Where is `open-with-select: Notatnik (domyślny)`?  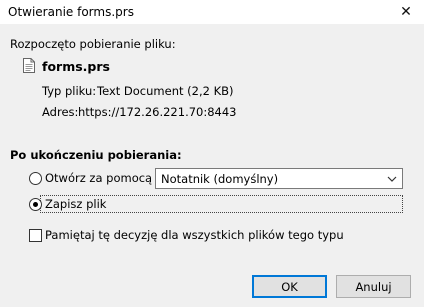
open-with-select: Notatnik (domyślny) is located at coordinates (279, 178).